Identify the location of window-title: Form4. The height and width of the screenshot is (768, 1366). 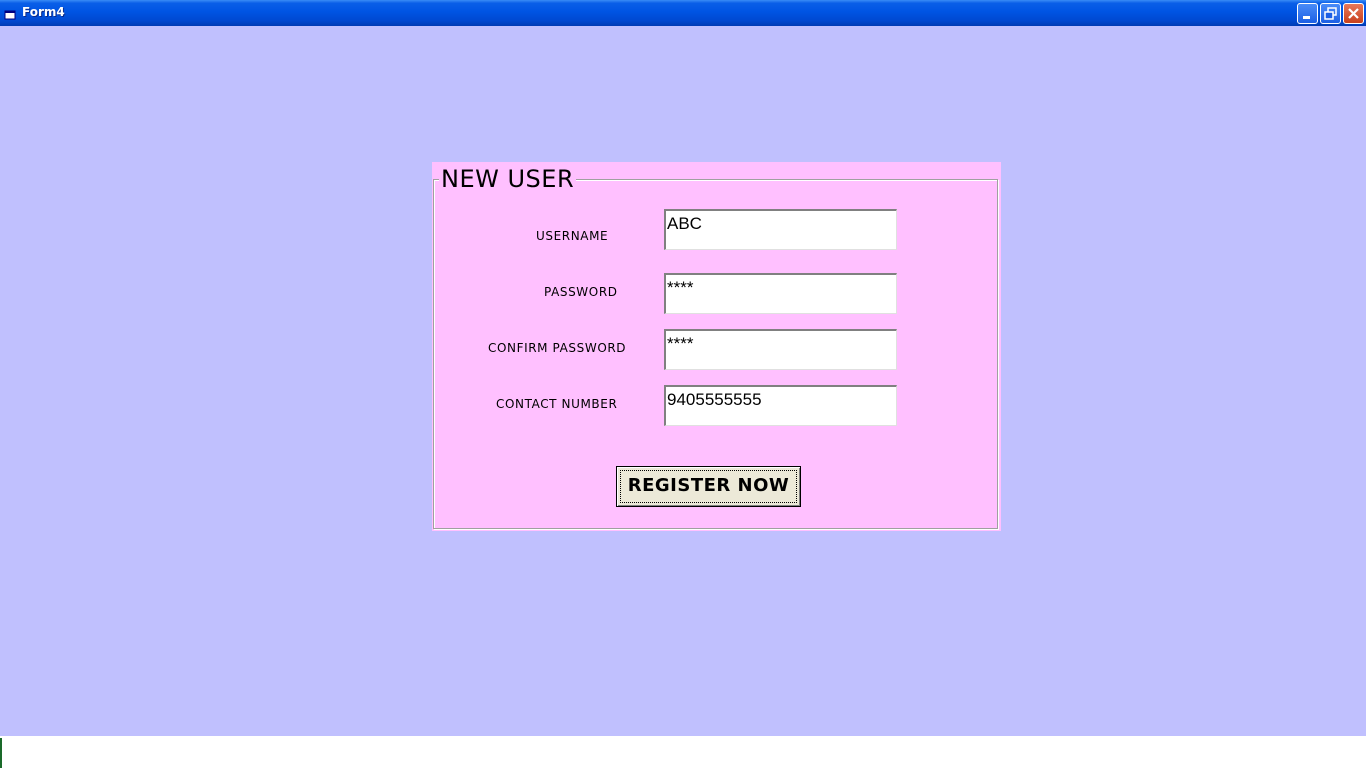
(43, 12).